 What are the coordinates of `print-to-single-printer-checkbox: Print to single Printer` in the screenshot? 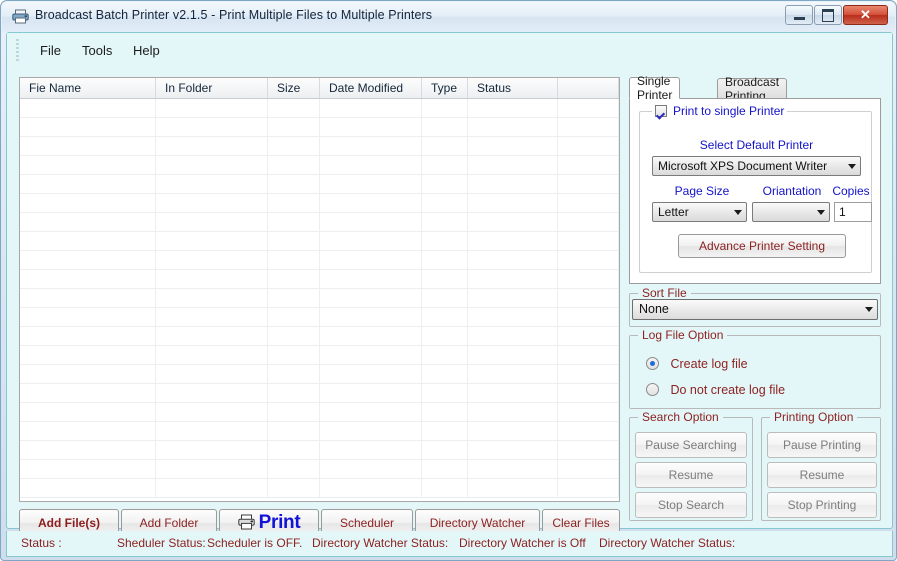 It's located at (720, 111).